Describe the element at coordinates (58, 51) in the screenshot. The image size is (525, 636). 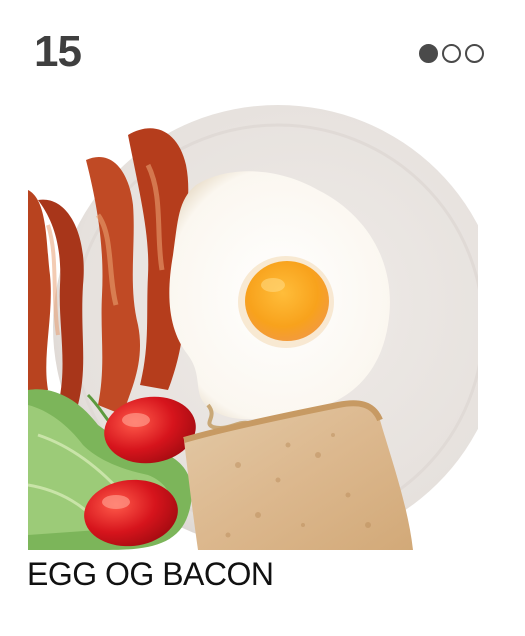
I see `recipe-number: 15` at that location.